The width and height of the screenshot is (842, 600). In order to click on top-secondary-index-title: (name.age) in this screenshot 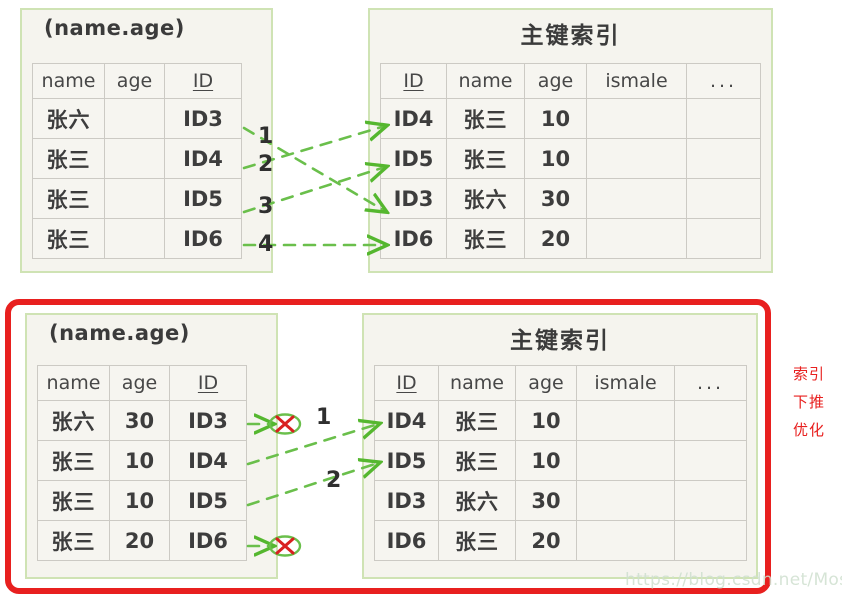, I will do `click(114, 28)`.